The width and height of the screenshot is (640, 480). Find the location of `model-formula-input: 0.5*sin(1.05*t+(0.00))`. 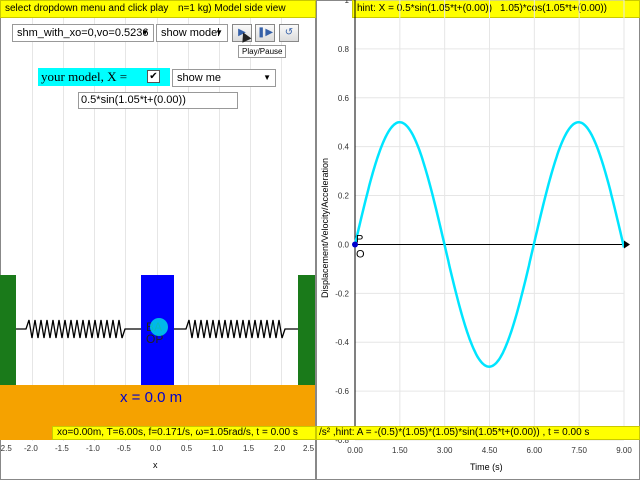

model-formula-input: 0.5*sin(1.05*t+(0.00)) is located at coordinates (158, 100).